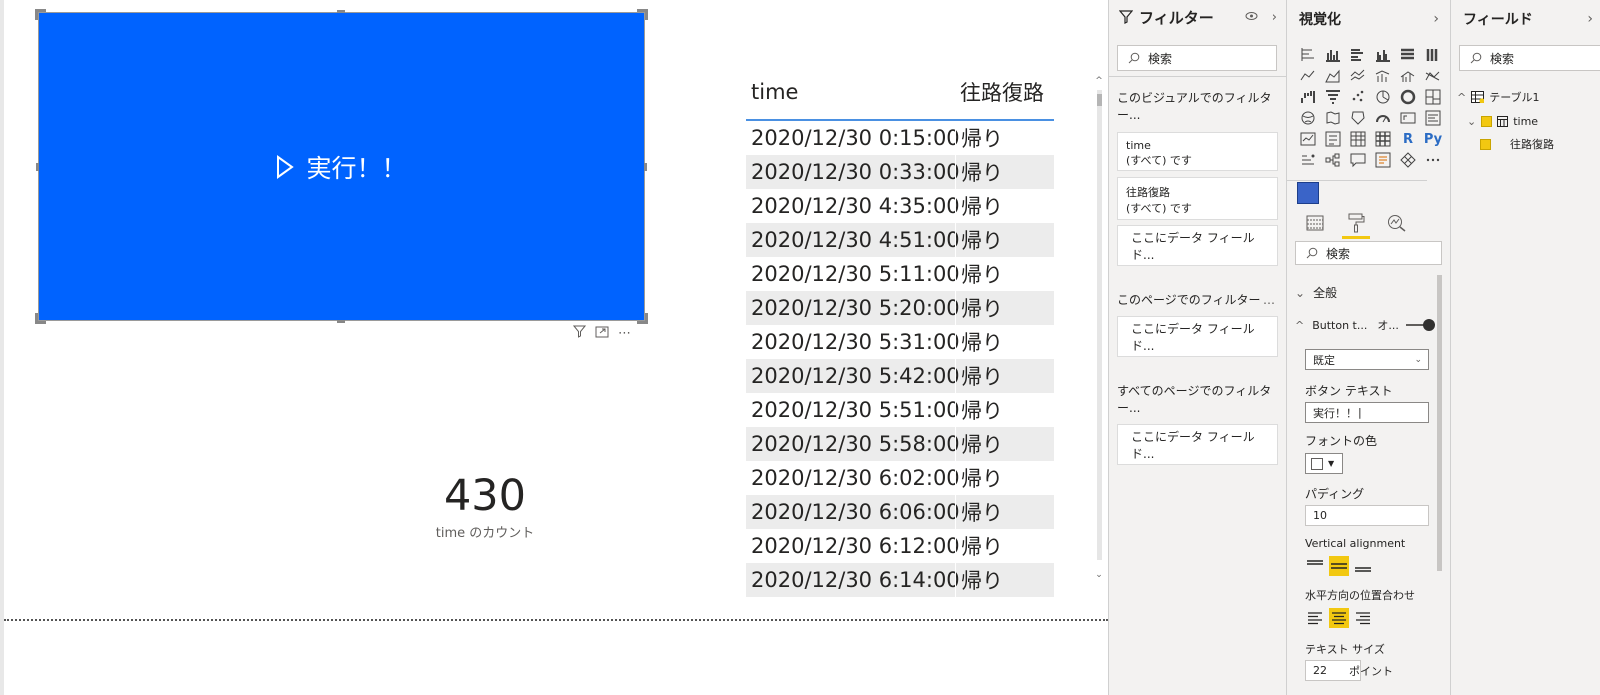 This screenshot has height=695, width=1600. What do you see at coordinates (1308, 97) in the screenshot?
I see `waterfall-chart-icon` at bounding box center [1308, 97].